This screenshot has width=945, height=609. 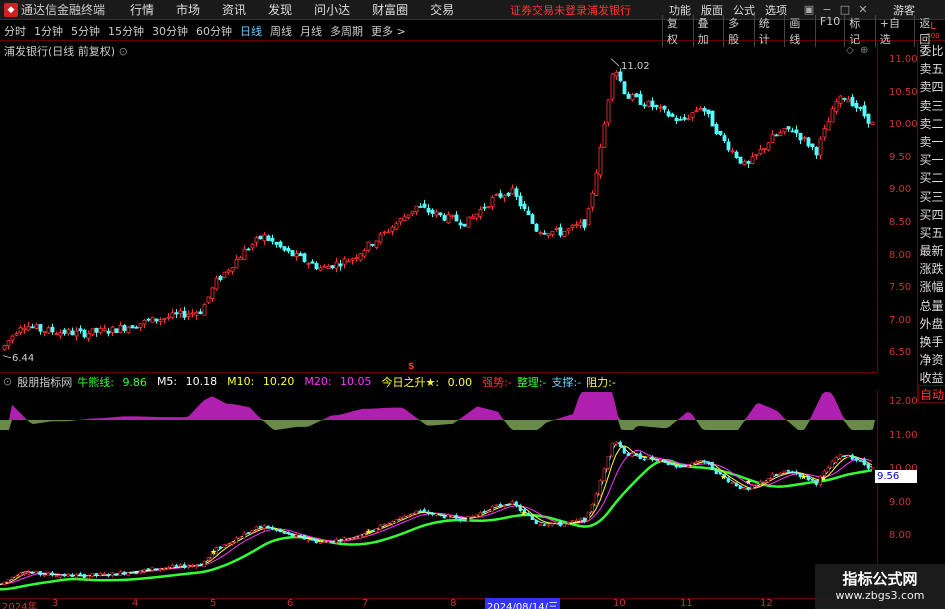 I want to click on chart-menu-icon: ⊙, so click(x=123, y=51).